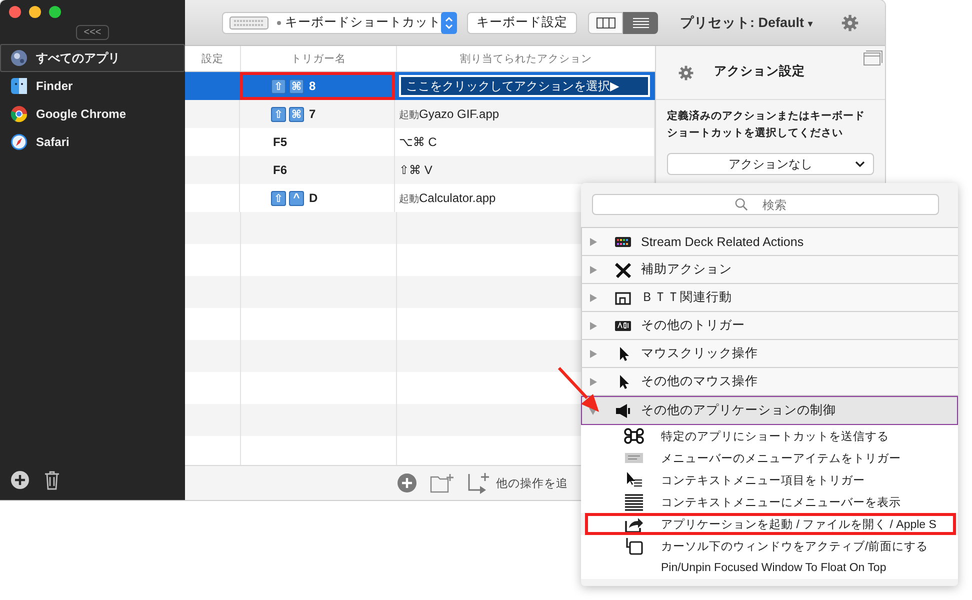 The width and height of the screenshot is (972, 600). I want to click on trigger-type-dropdown: キーボードショートカット, so click(339, 23).